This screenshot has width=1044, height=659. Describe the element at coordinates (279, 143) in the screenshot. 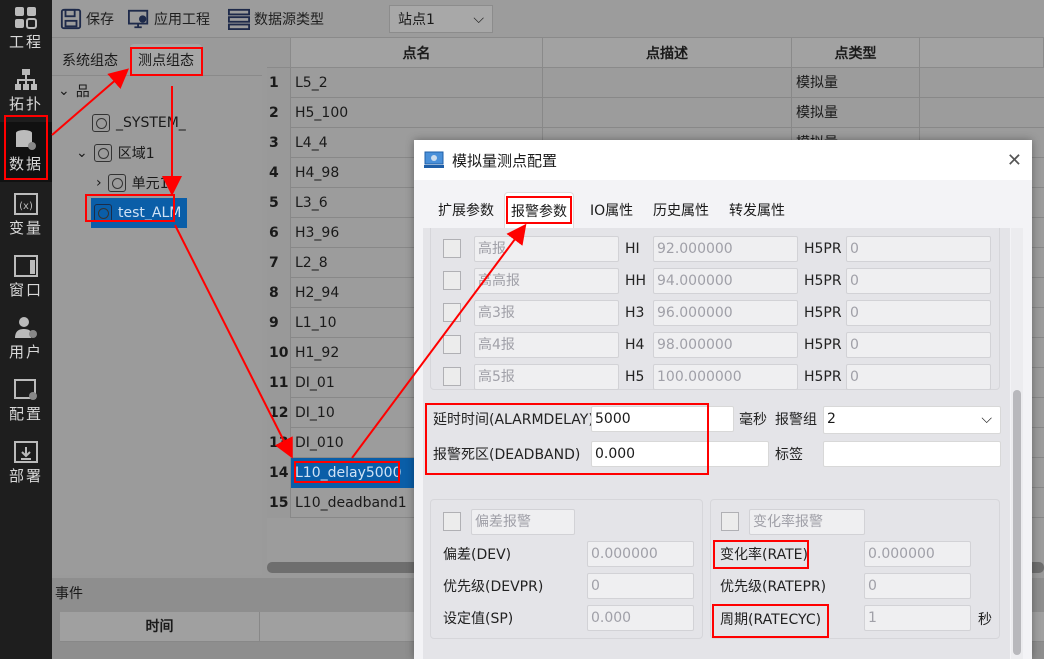

I see `row-number: 3` at that location.